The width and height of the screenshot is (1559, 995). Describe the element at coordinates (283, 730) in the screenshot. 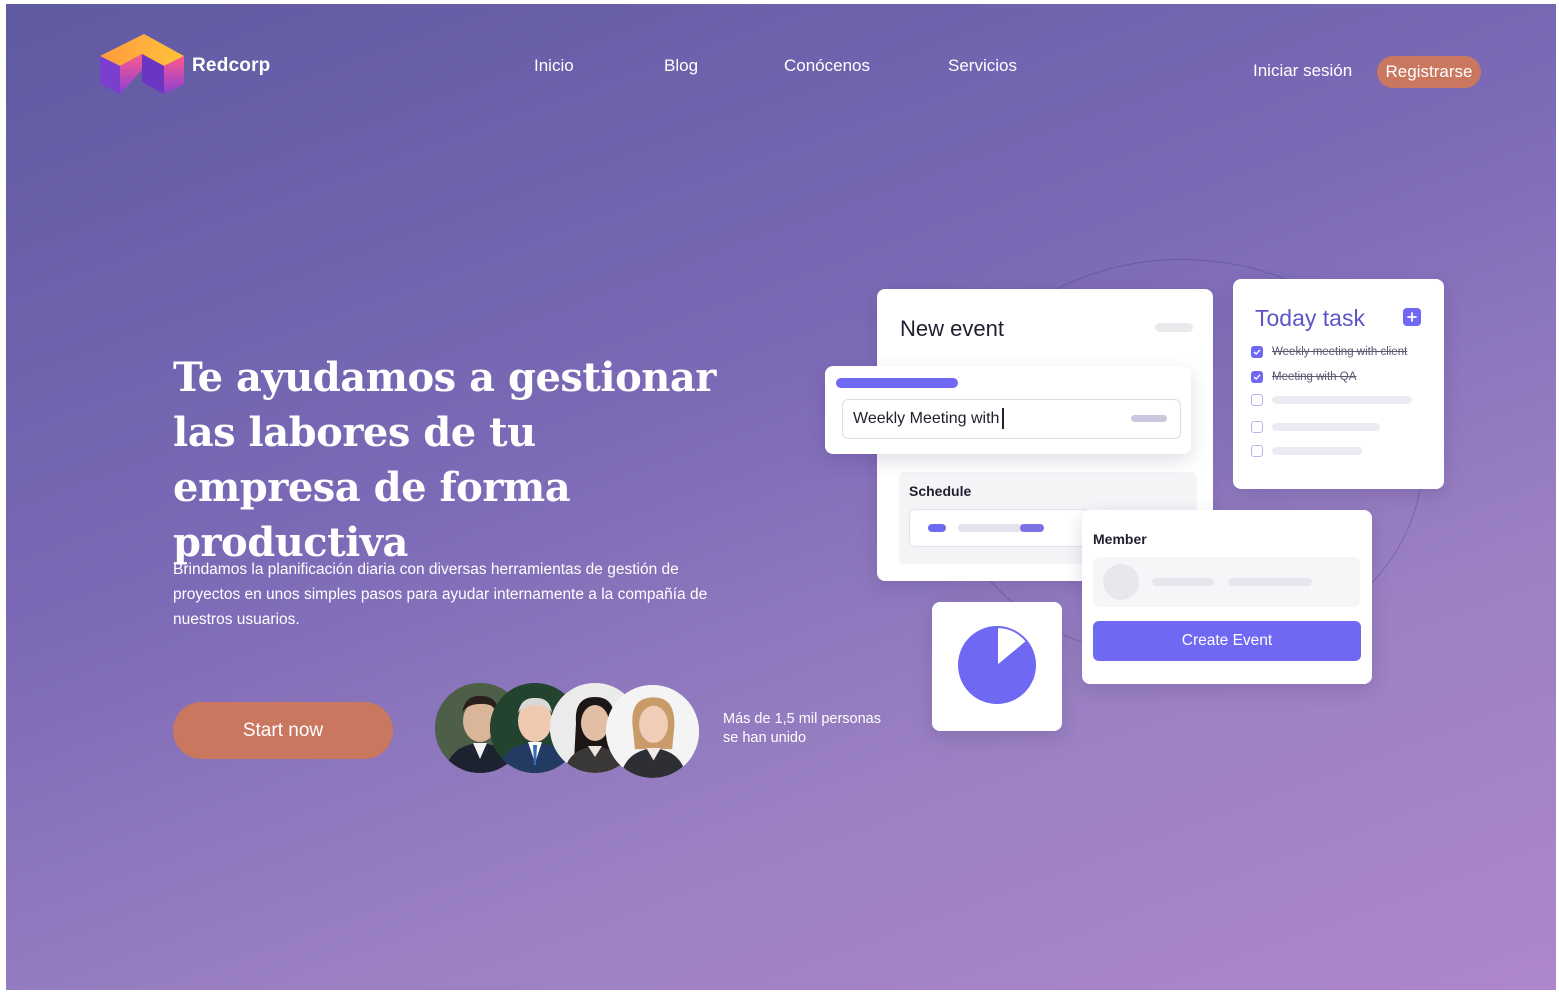

I see `start-now-button: Start now` at that location.